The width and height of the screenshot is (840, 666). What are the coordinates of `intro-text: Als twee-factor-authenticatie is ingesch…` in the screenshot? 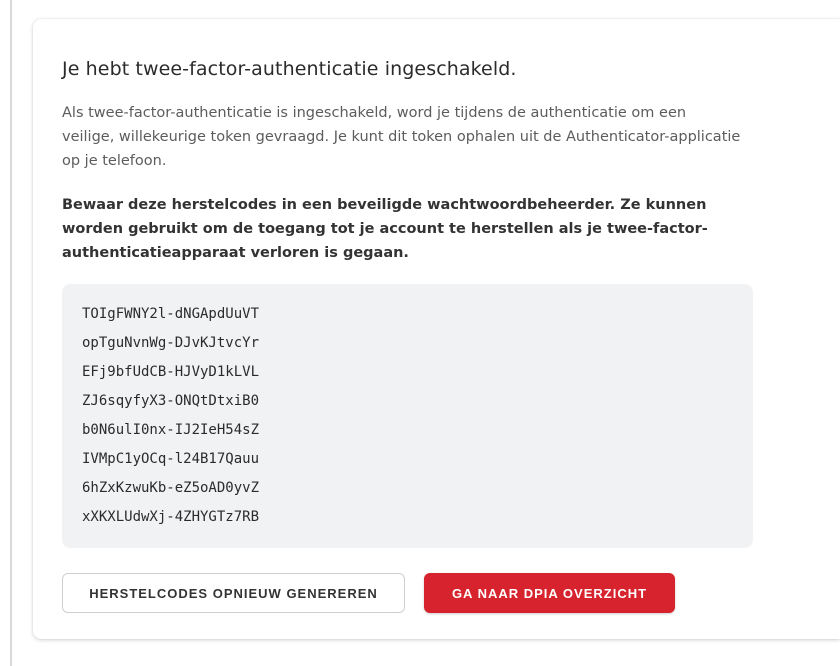 It's located at (401, 137).